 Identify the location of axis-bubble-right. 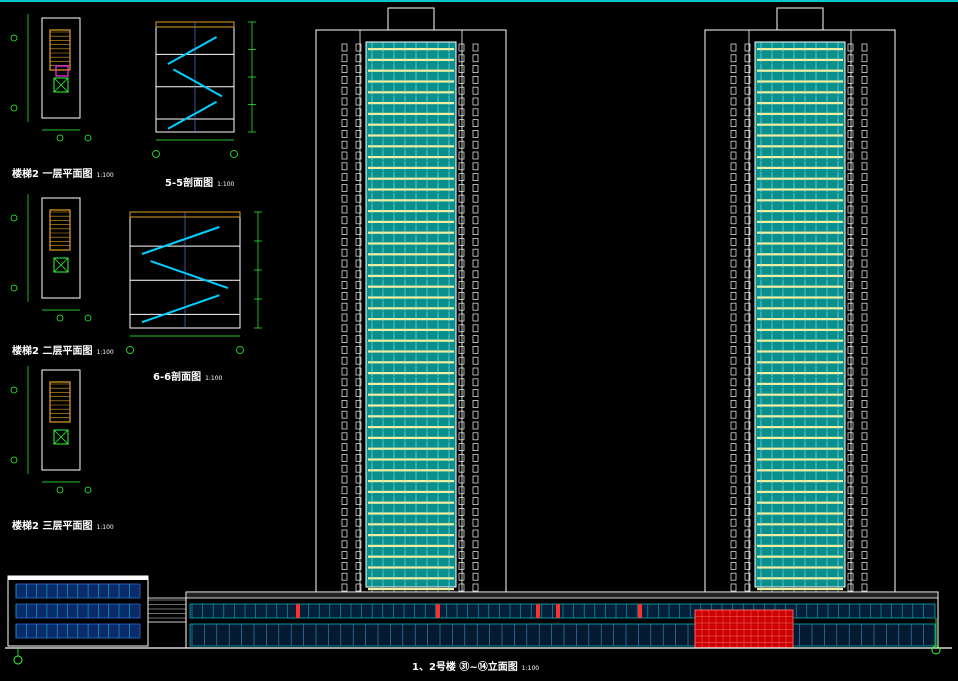
(936, 650).